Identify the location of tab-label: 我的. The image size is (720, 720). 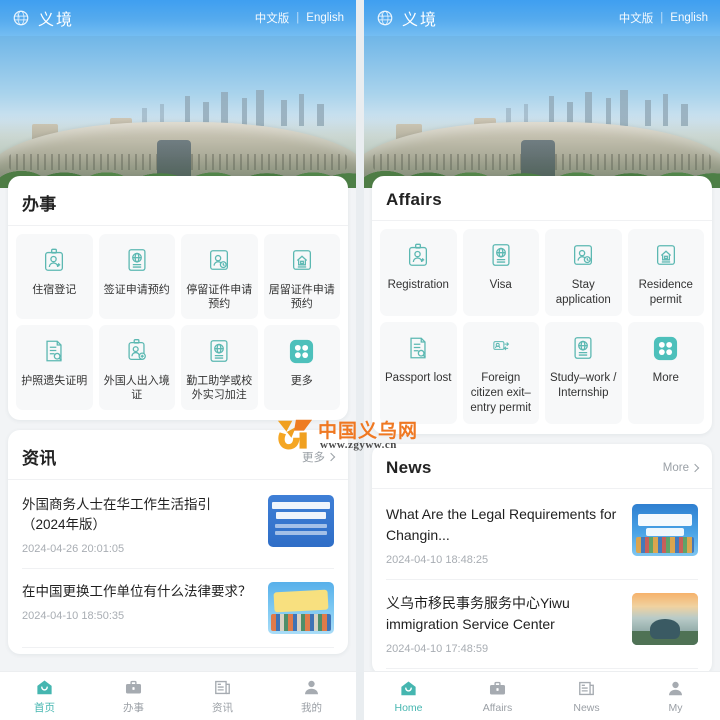
(311, 708).